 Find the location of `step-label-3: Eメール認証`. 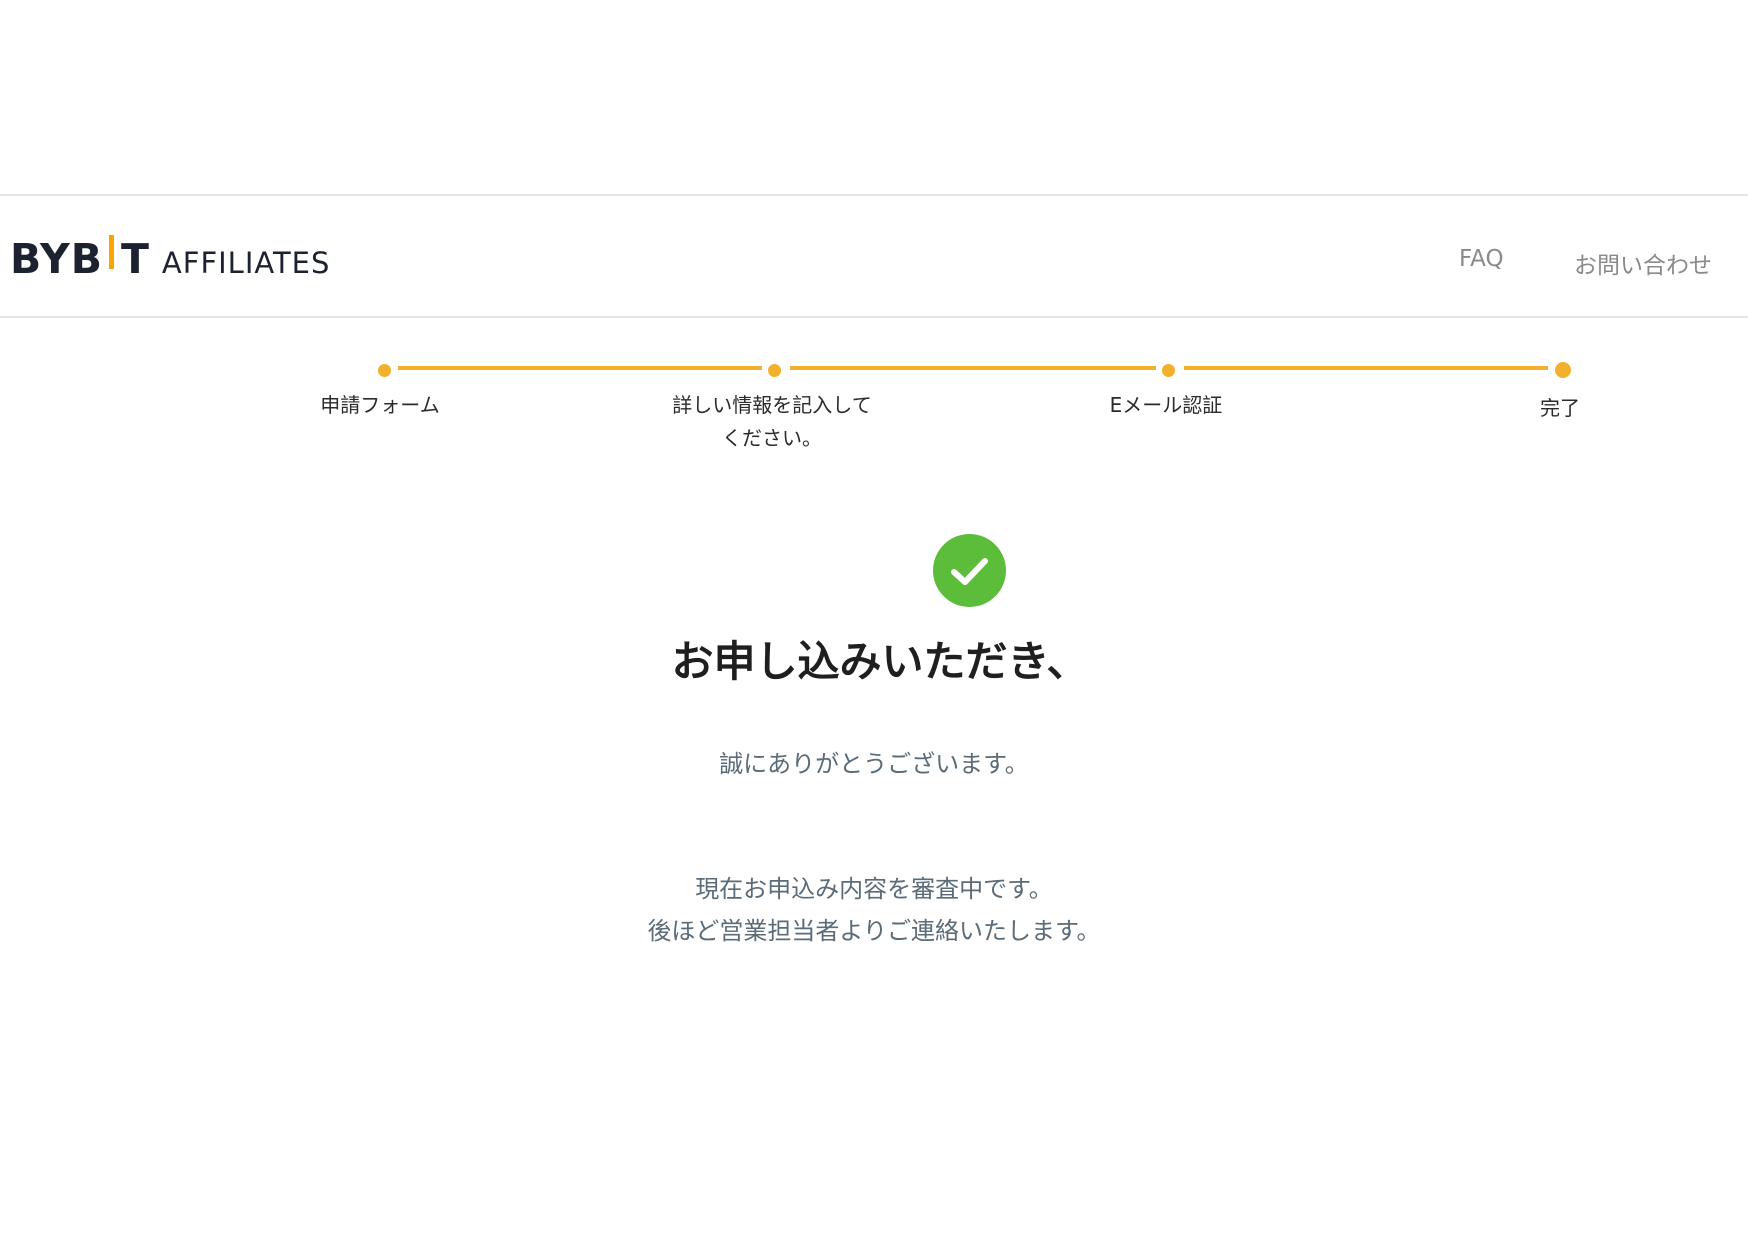

step-label-3: Eメール認証 is located at coordinates (1166, 405).